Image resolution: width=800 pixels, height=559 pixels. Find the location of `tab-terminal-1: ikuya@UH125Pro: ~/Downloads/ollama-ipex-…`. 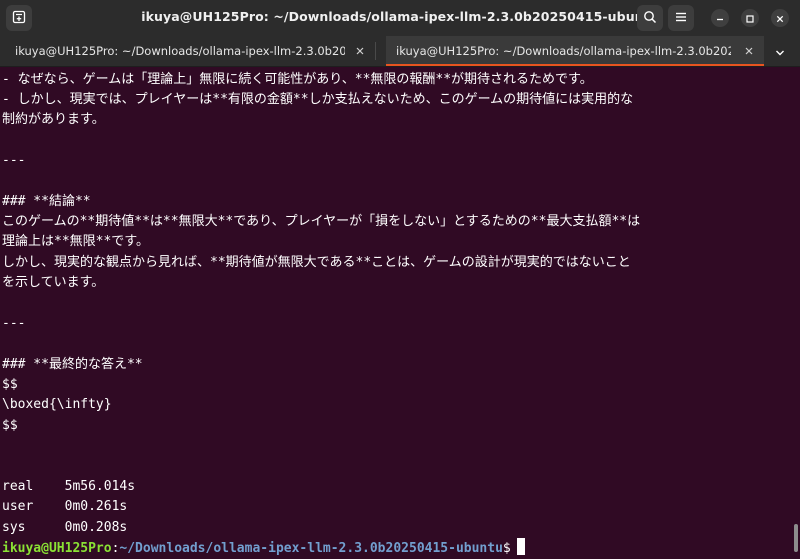

tab-terminal-1: ikuya@UH125Pro: ~/Downloads/ollama-ipex-… is located at coordinates (187, 51).